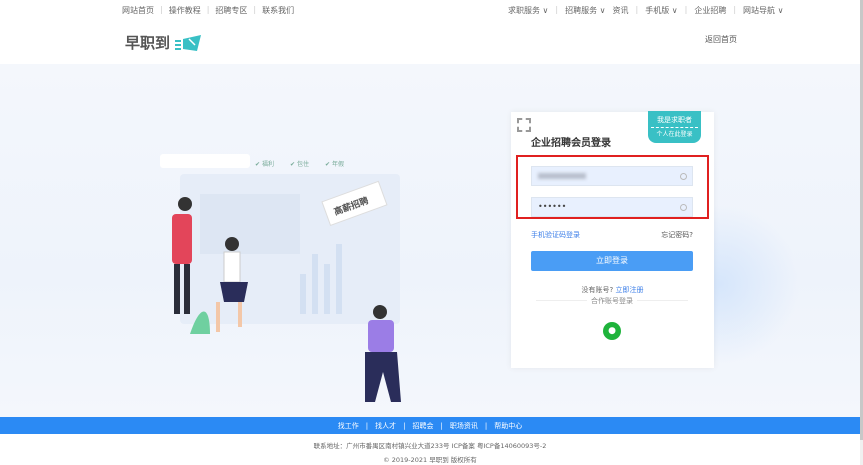  What do you see at coordinates (629, 290) in the screenshot?
I see `register-link: 立即注册` at bounding box center [629, 290].